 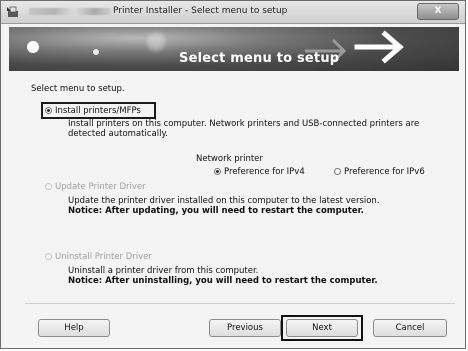 I want to click on radio-uninstall-driver-icon, so click(x=48, y=256).